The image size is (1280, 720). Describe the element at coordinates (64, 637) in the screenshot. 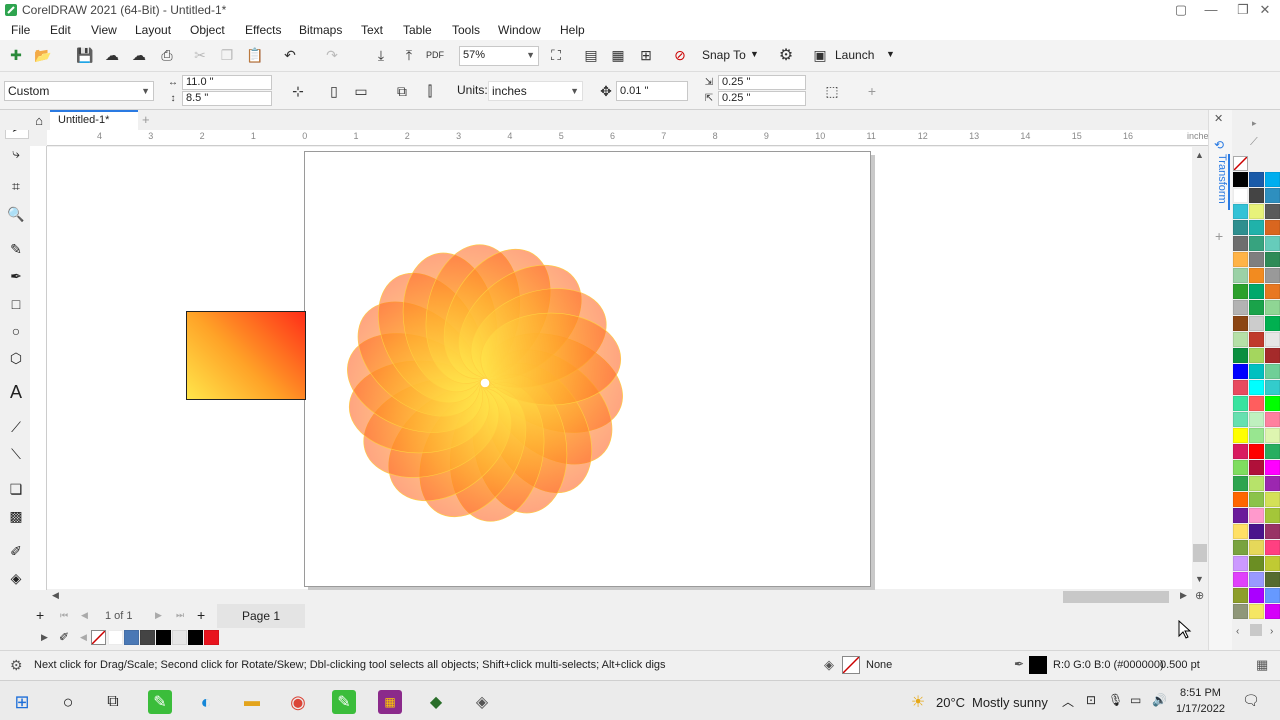

I see `eyedropper-icon: ✐` at that location.